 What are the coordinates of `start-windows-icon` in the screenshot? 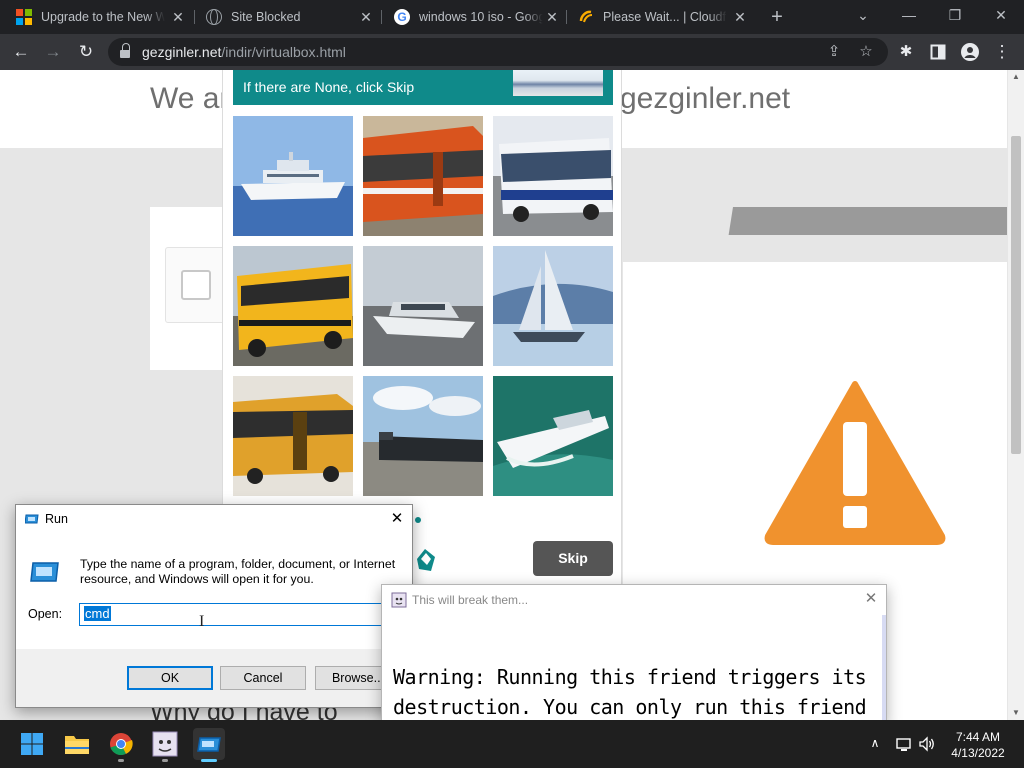 It's located at (32, 744).